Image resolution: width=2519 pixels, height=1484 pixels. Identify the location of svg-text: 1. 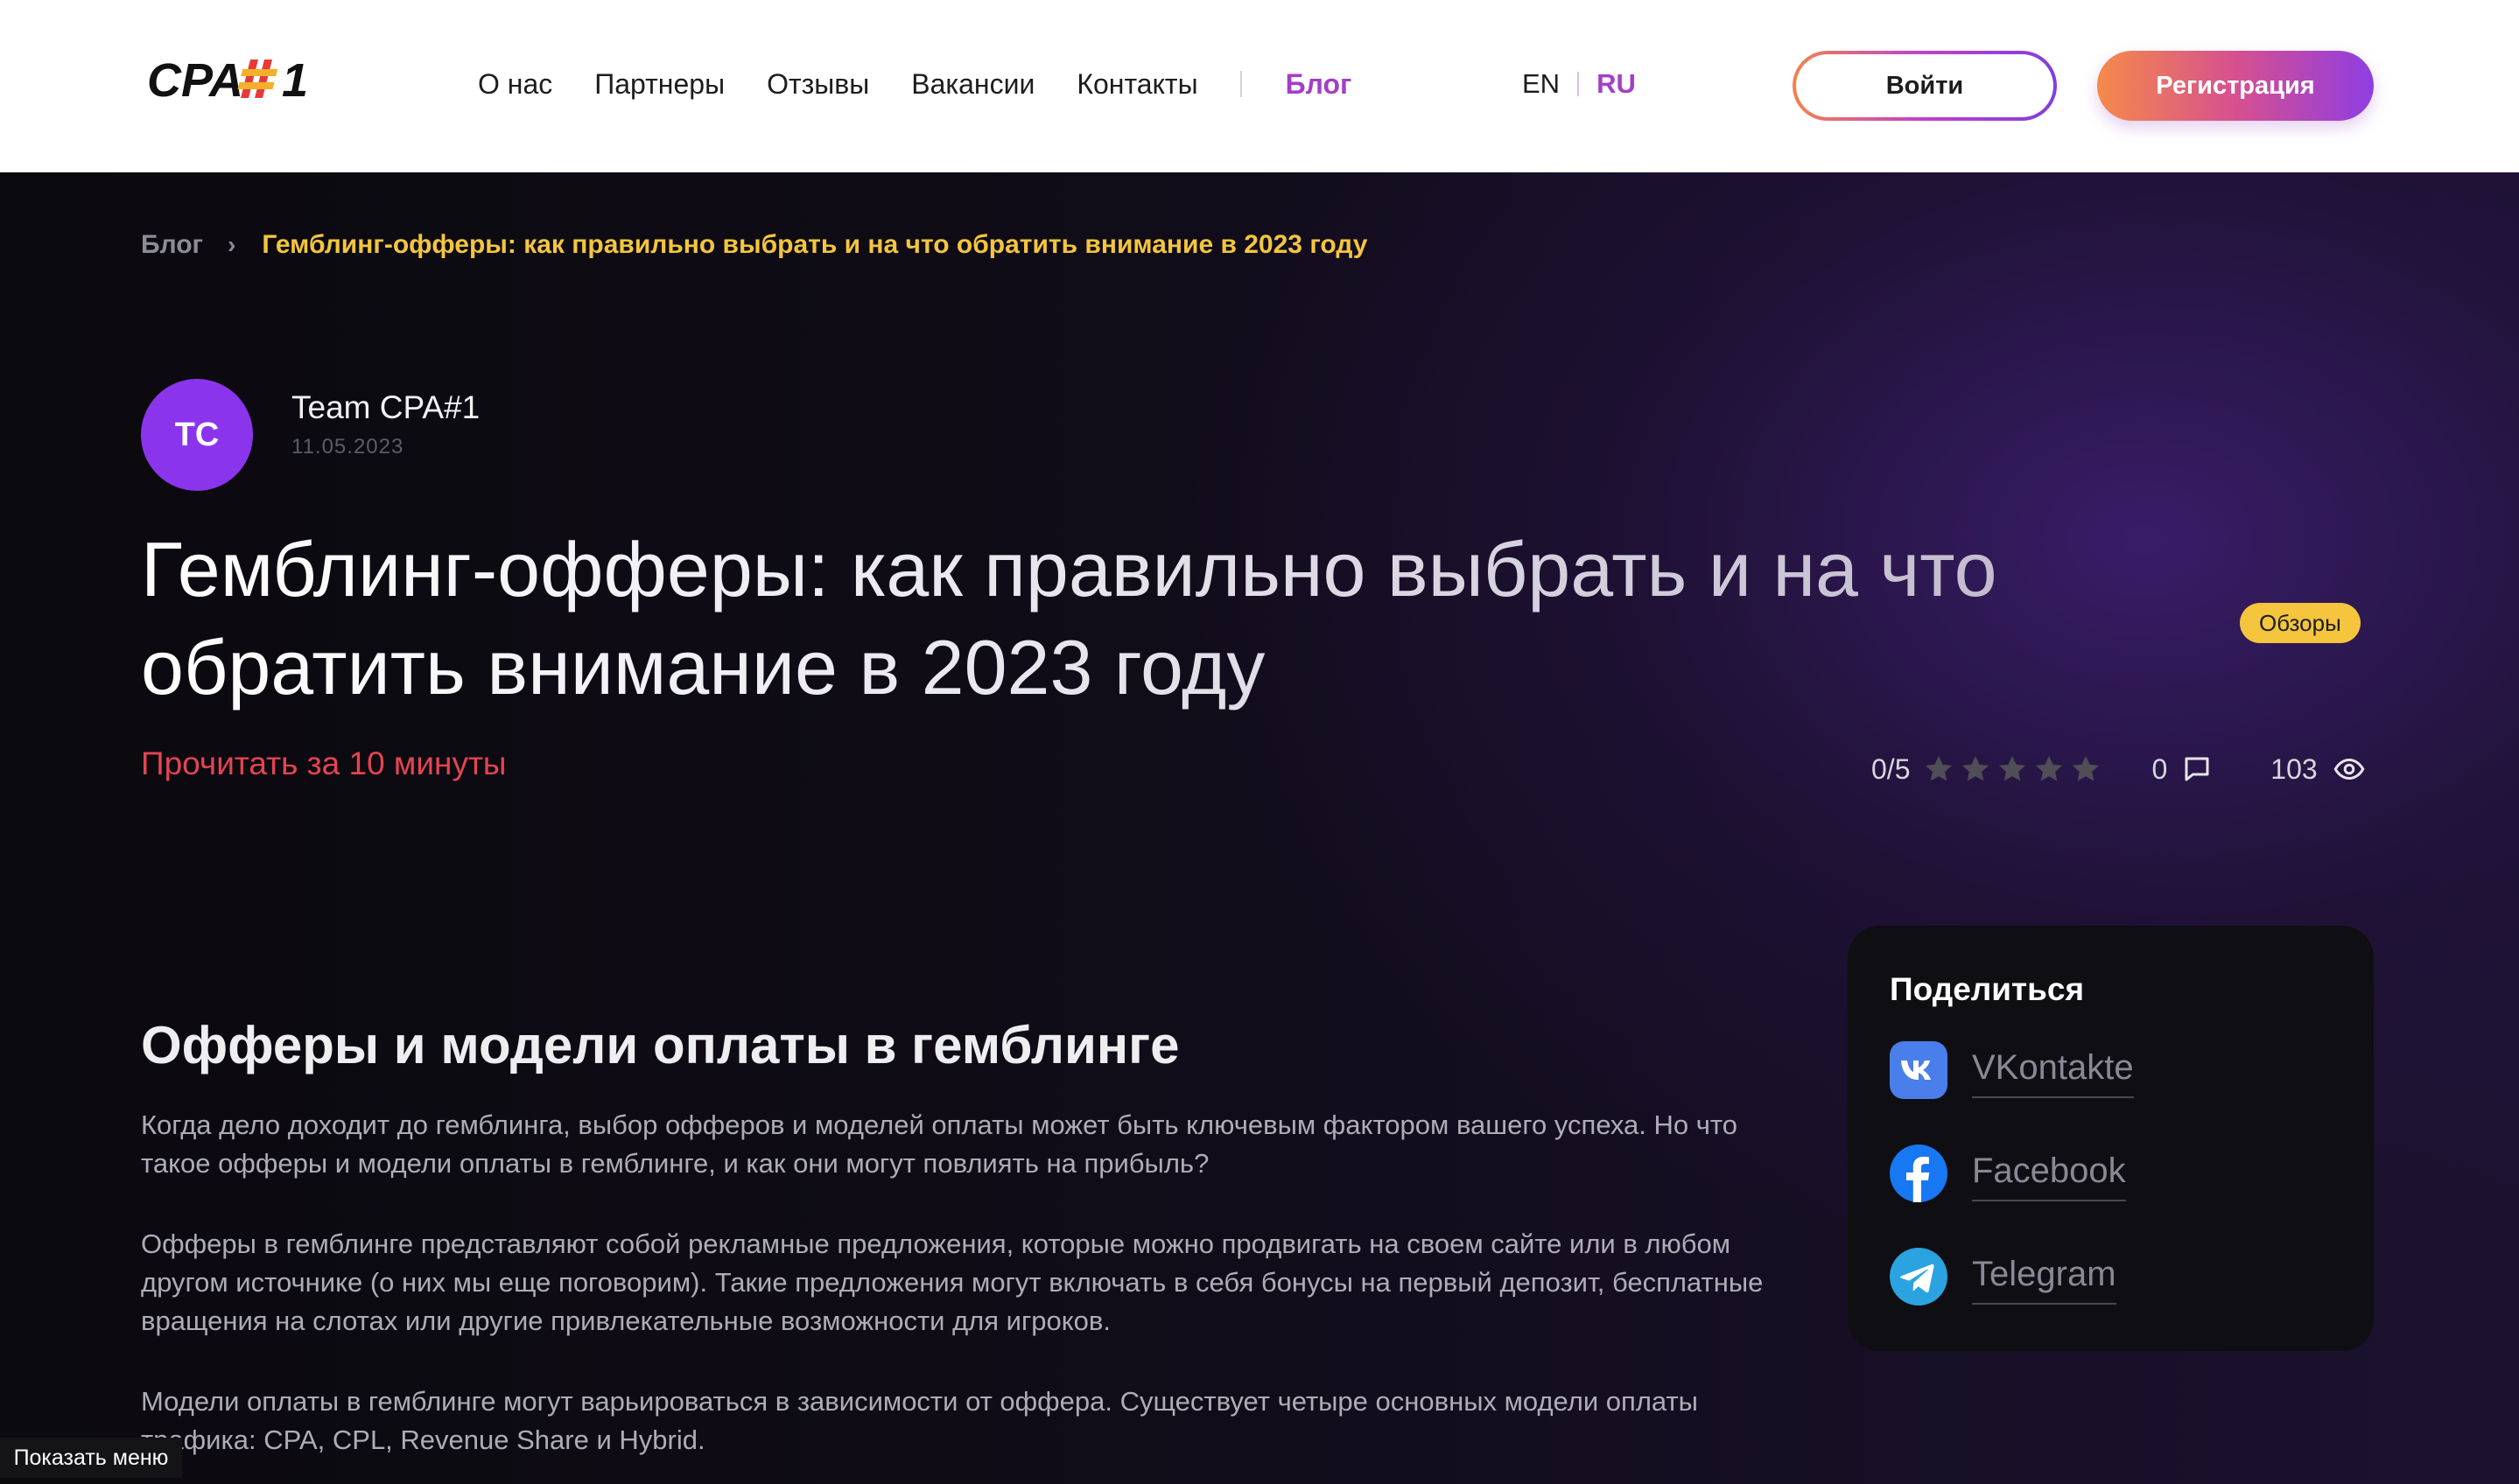
(295, 80).